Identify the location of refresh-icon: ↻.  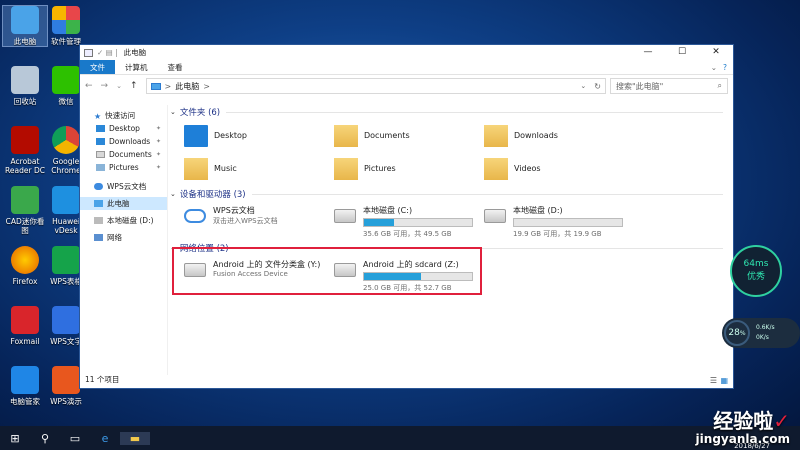
(597, 86).